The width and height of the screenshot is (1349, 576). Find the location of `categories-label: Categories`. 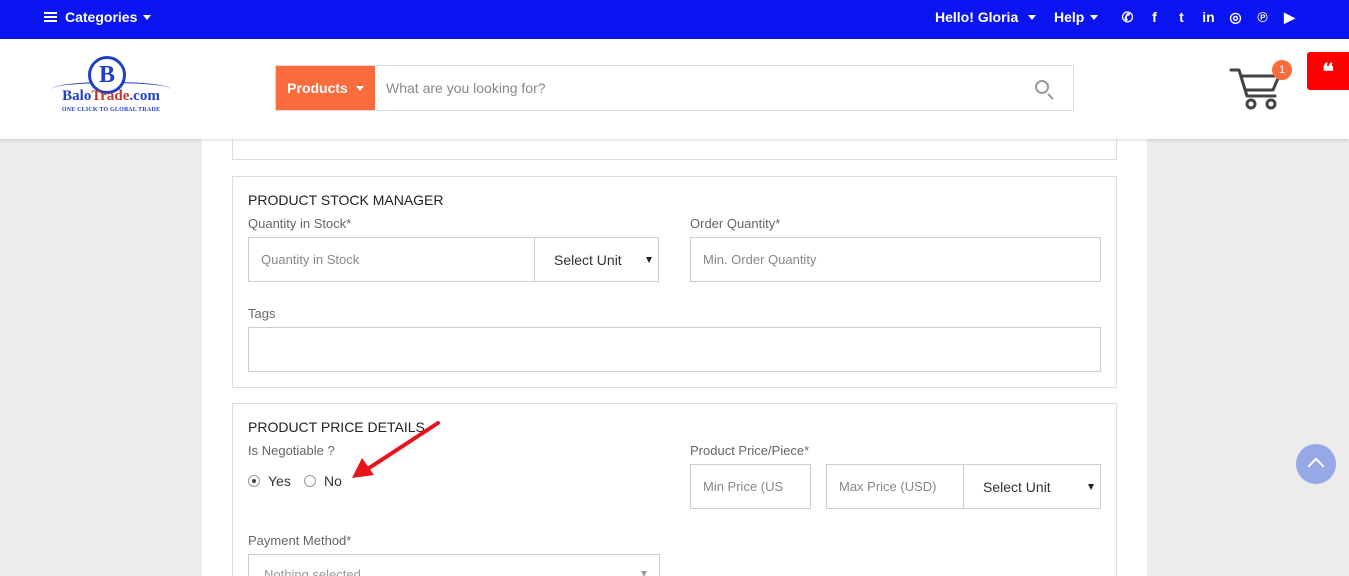

categories-label: Categories is located at coordinates (101, 17).